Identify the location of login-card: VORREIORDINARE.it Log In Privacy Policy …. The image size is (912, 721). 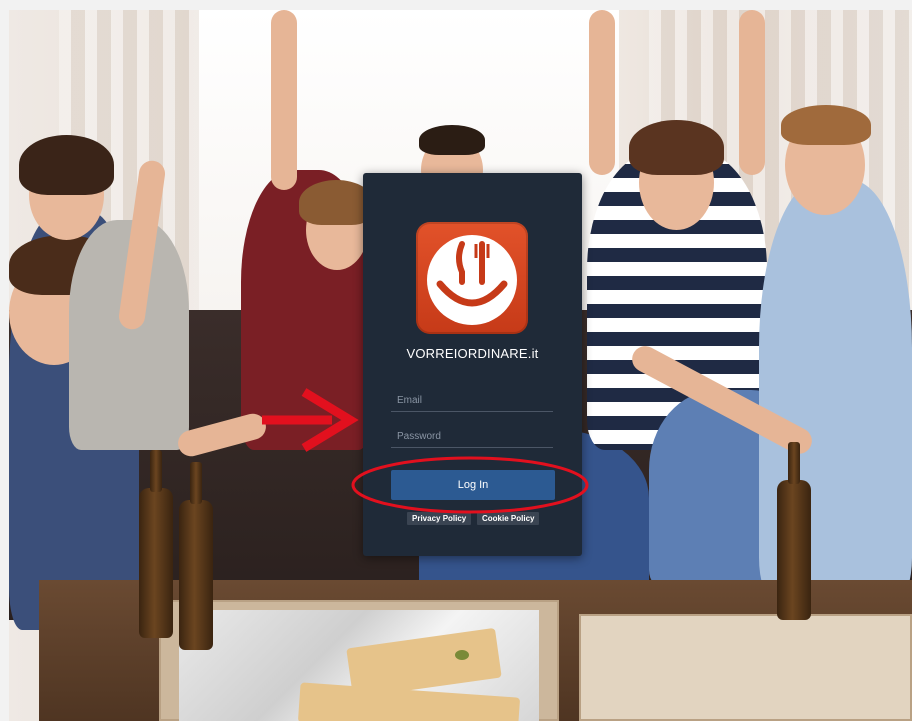
(472, 364).